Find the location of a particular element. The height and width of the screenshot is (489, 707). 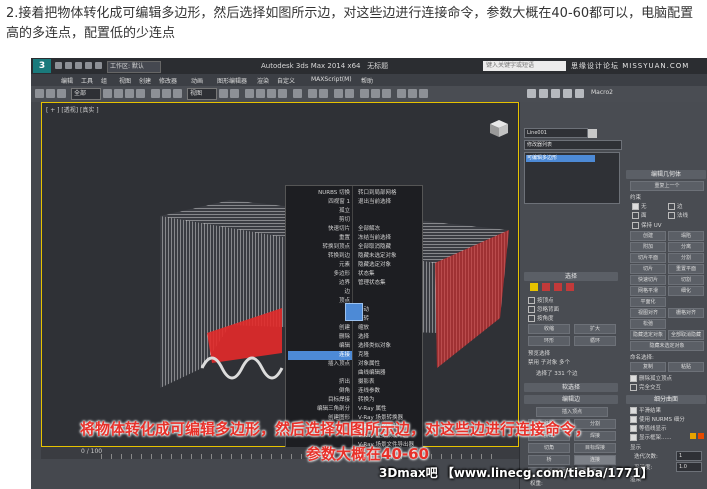

constraint-face: 面 is located at coordinates (639, 215).